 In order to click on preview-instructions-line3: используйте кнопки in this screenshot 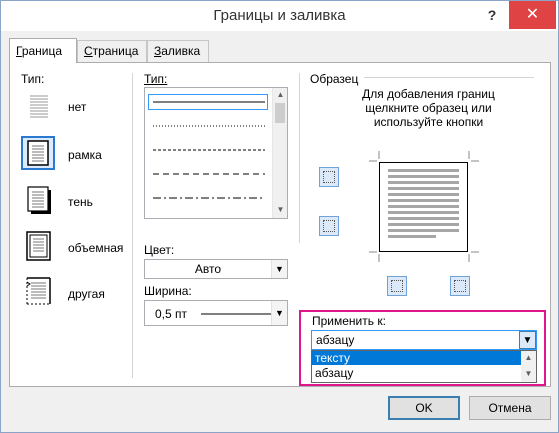, I will do `click(428, 122)`.